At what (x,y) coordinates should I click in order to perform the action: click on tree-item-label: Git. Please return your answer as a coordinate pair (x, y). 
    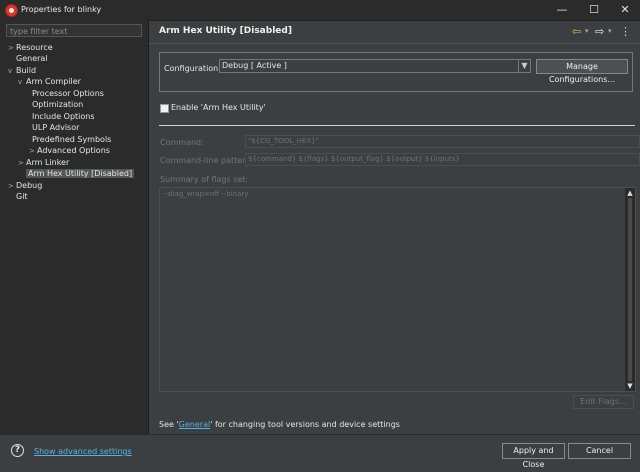
    Looking at the image, I should click on (22, 196).